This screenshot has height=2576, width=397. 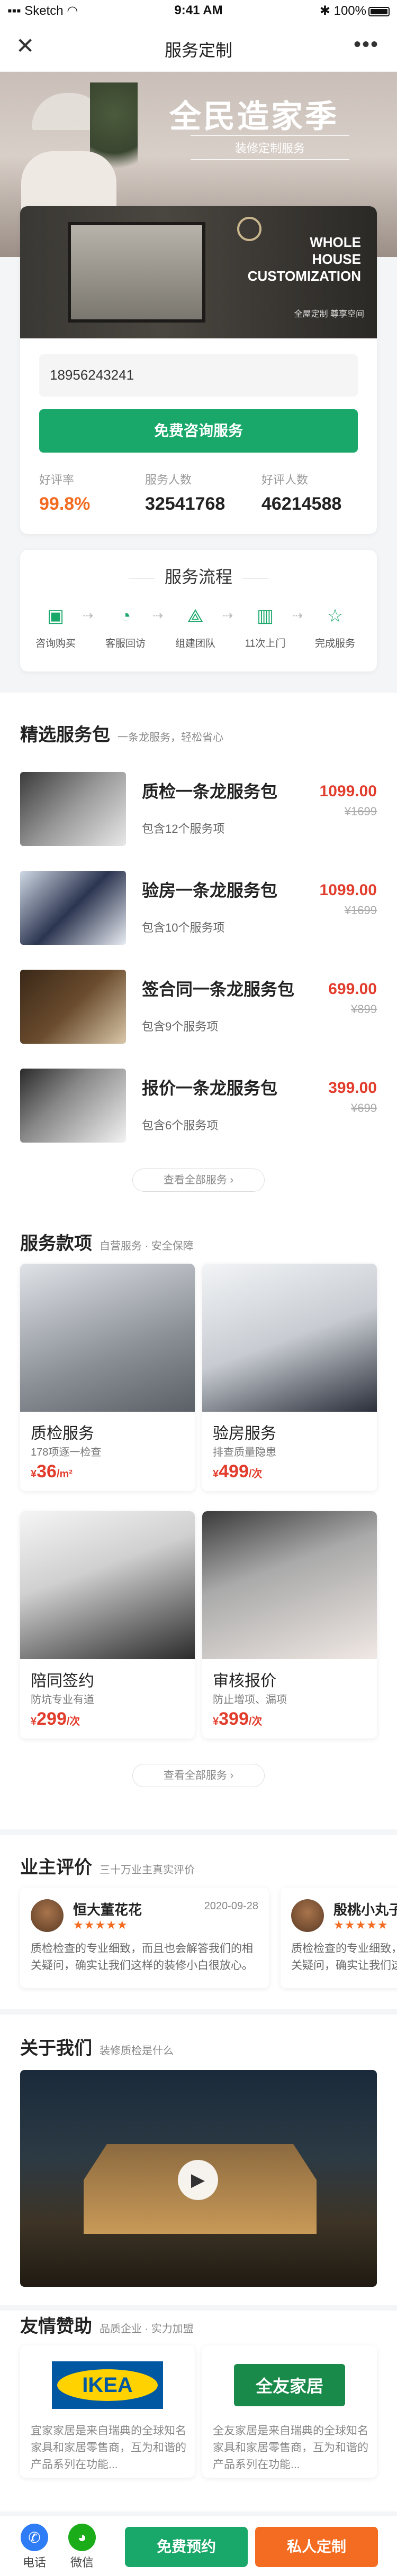 I want to click on play-icon: ▶, so click(x=198, y=2180).